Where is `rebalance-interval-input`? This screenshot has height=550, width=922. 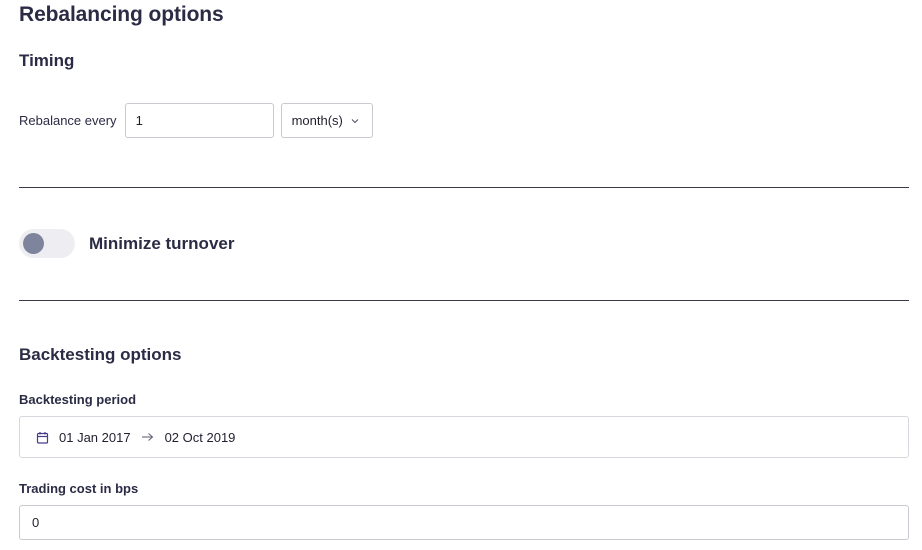 rebalance-interval-input is located at coordinates (199, 120).